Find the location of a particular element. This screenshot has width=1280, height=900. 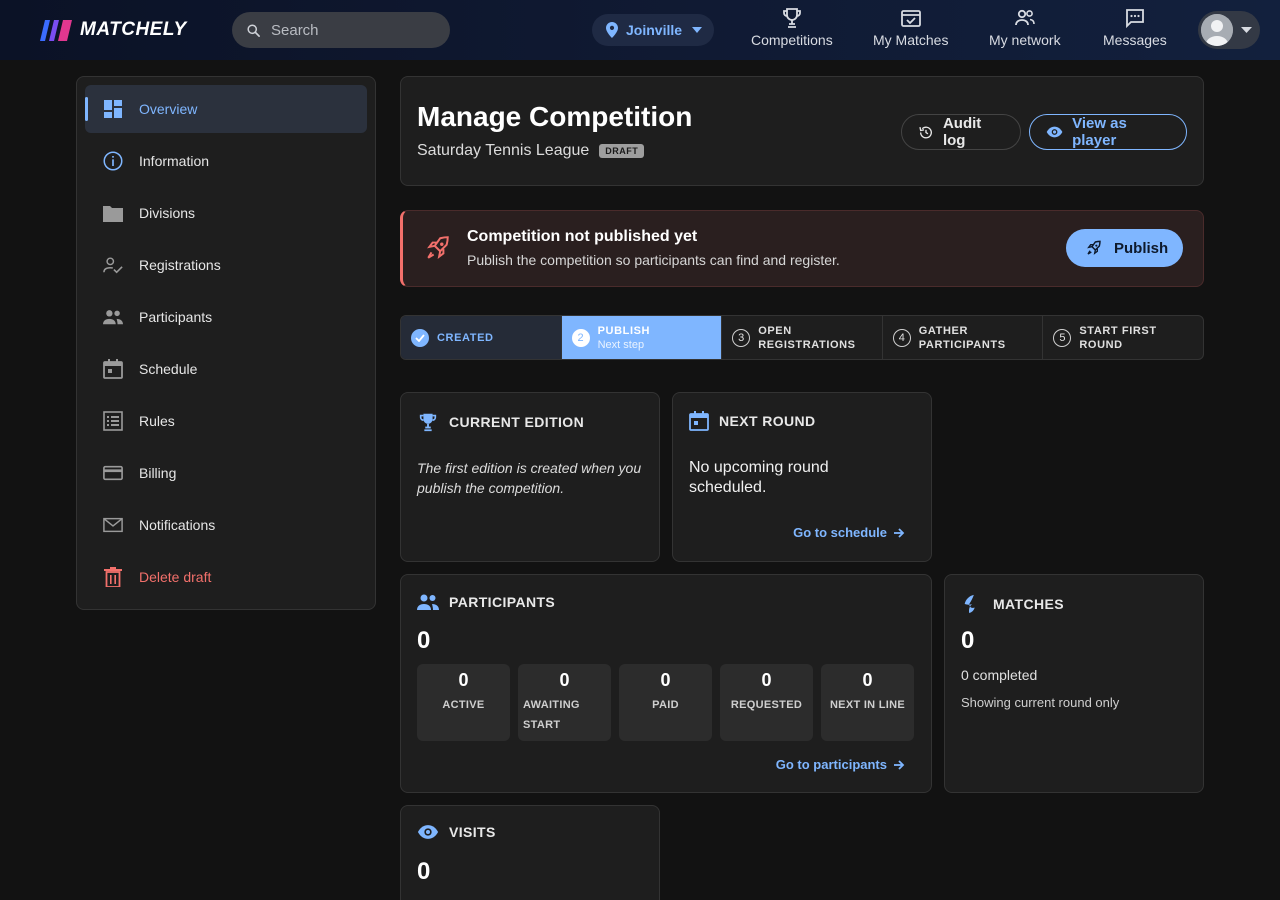

search-box is located at coordinates (341, 30).